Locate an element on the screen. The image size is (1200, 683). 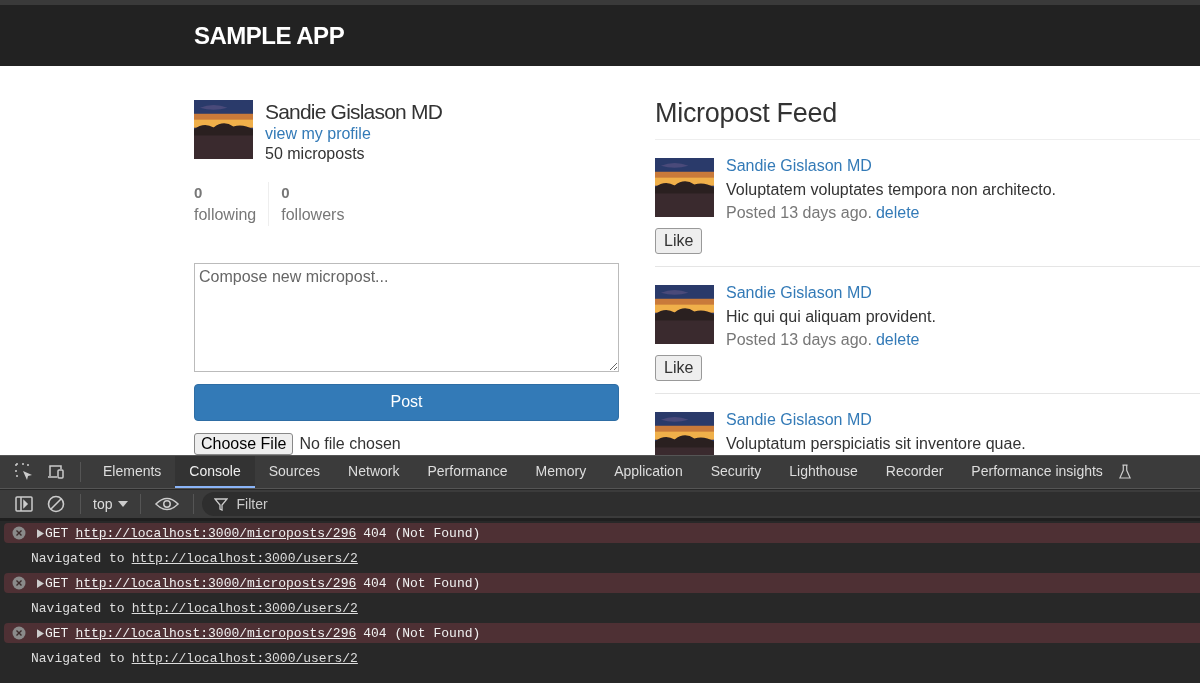
file-status: No file chosen is located at coordinates (350, 444).